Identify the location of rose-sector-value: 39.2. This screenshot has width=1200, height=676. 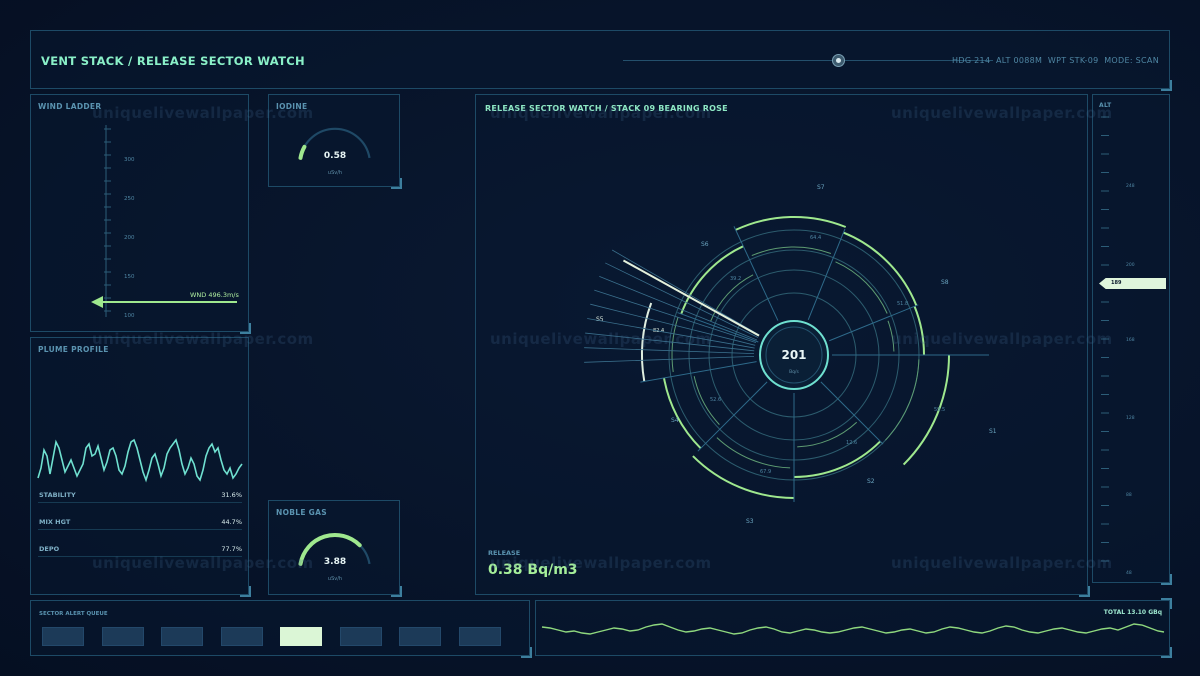
(735, 279).